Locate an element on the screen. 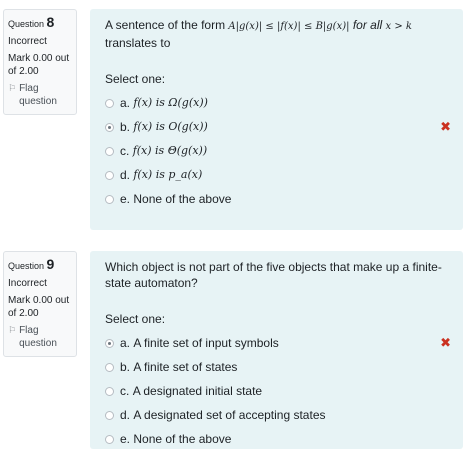 This screenshot has width=474, height=457. answer-option-a: a. A finite set of input symbols ✖ is located at coordinates (278, 343).